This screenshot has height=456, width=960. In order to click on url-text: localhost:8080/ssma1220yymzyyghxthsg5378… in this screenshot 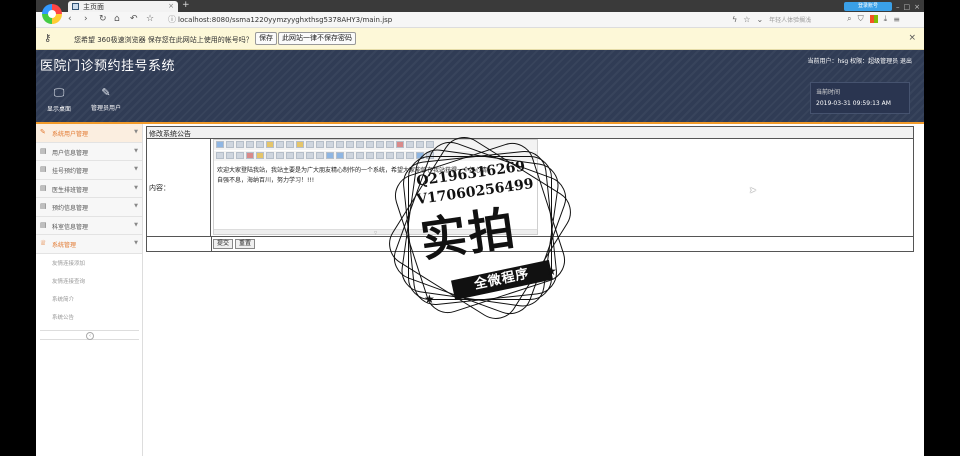, I will do `click(285, 20)`.